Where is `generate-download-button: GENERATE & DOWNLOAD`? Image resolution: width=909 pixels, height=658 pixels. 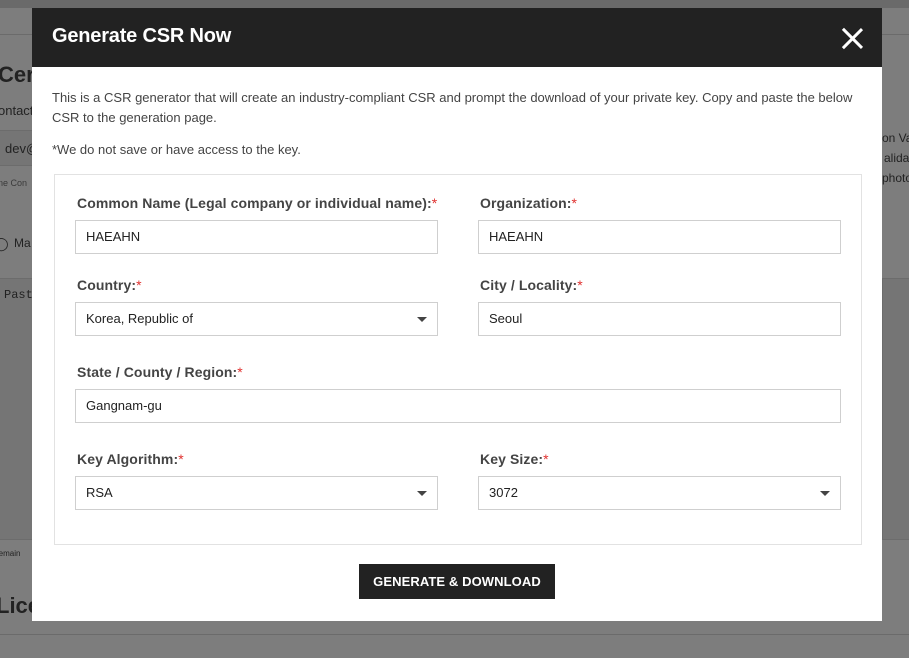 generate-download-button: GENERATE & DOWNLOAD is located at coordinates (457, 581).